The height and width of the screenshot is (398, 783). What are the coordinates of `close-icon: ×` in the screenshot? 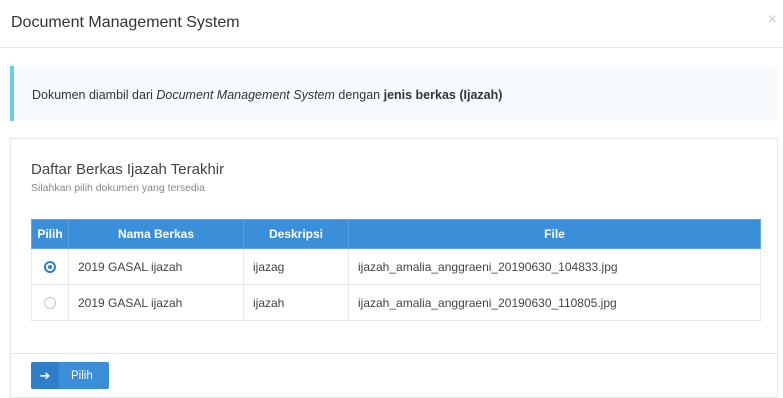 It's located at (772, 20).